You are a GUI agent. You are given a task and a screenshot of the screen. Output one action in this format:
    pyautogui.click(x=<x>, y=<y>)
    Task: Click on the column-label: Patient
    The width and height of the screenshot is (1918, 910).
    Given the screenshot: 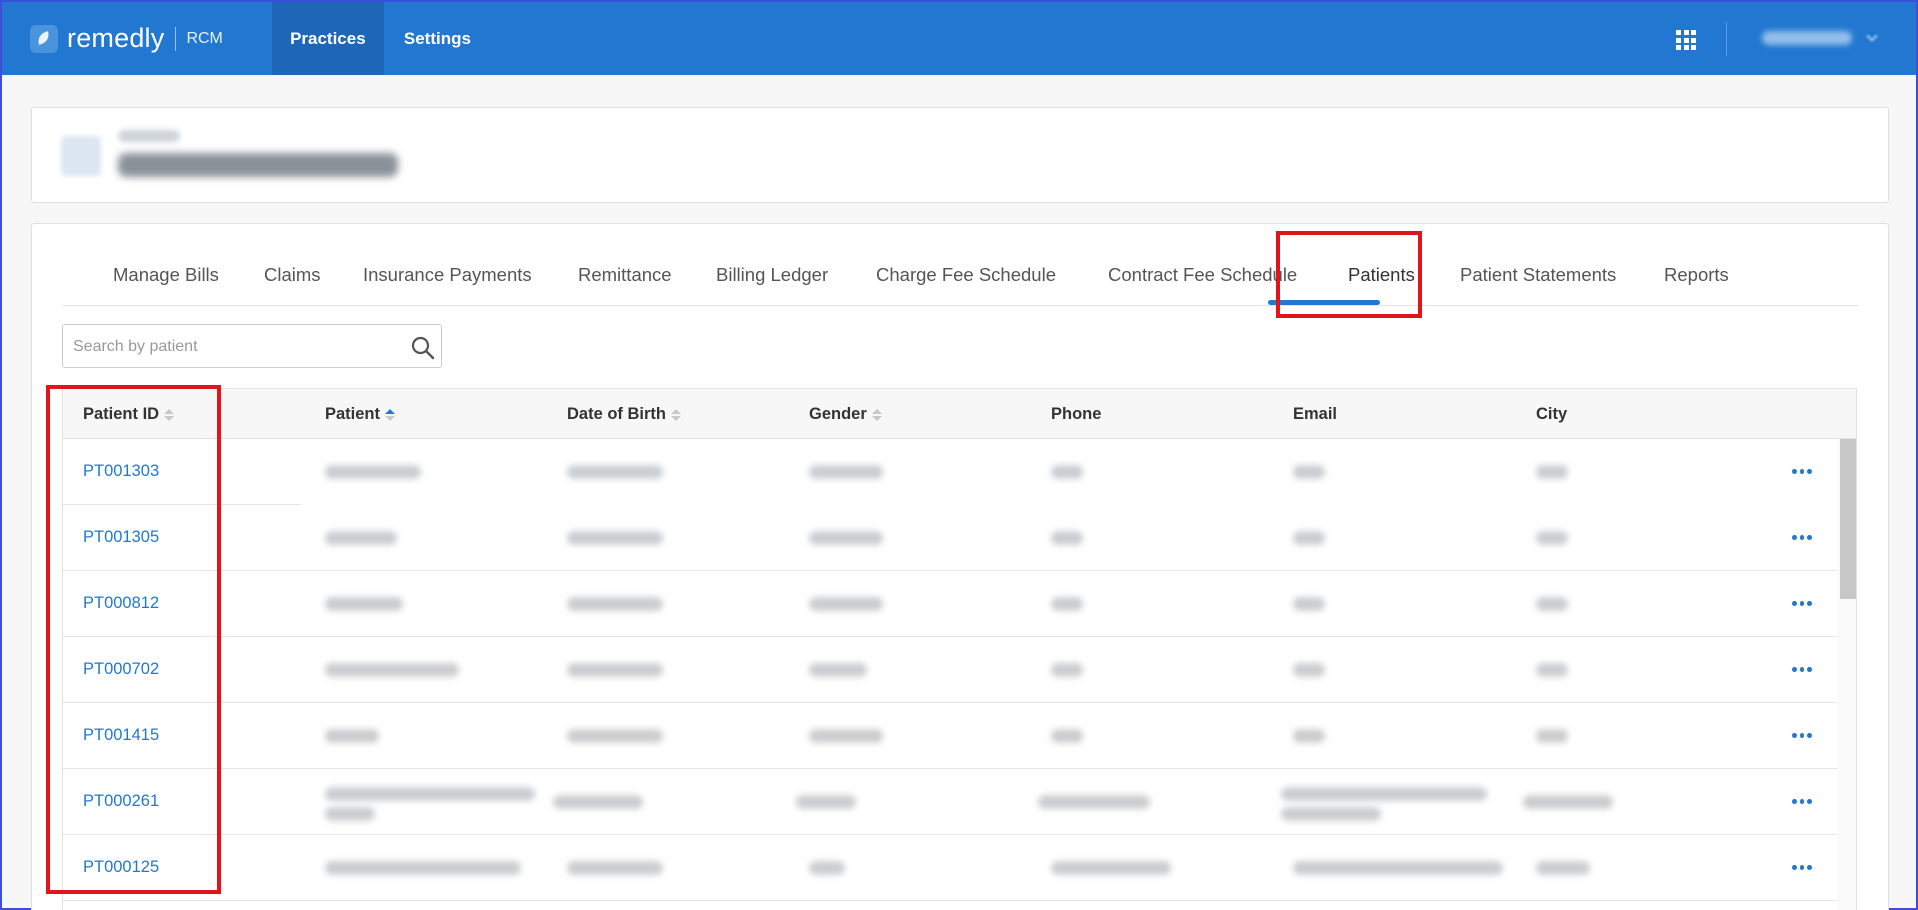 What is the action you would take?
    pyautogui.click(x=353, y=414)
    